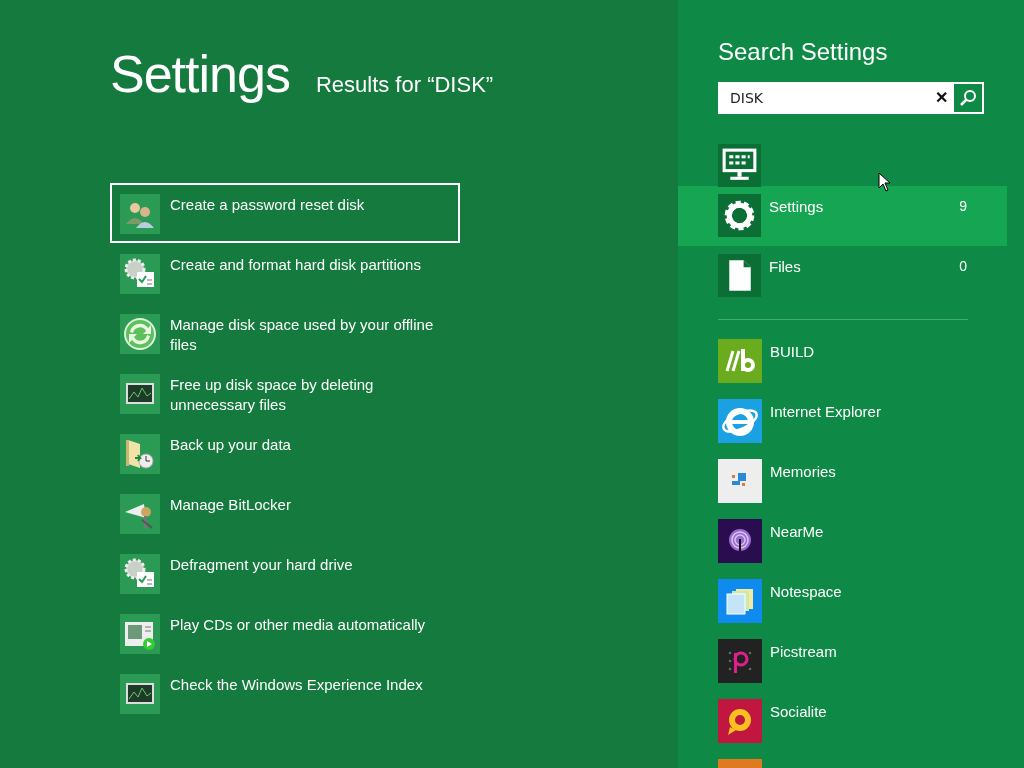 Image resolution: width=1024 pixels, height=768 pixels. What do you see at coordinates (739, 165) in the screenshot?
I see `monitor-keypad-icon` at bounding box center [739, 165].